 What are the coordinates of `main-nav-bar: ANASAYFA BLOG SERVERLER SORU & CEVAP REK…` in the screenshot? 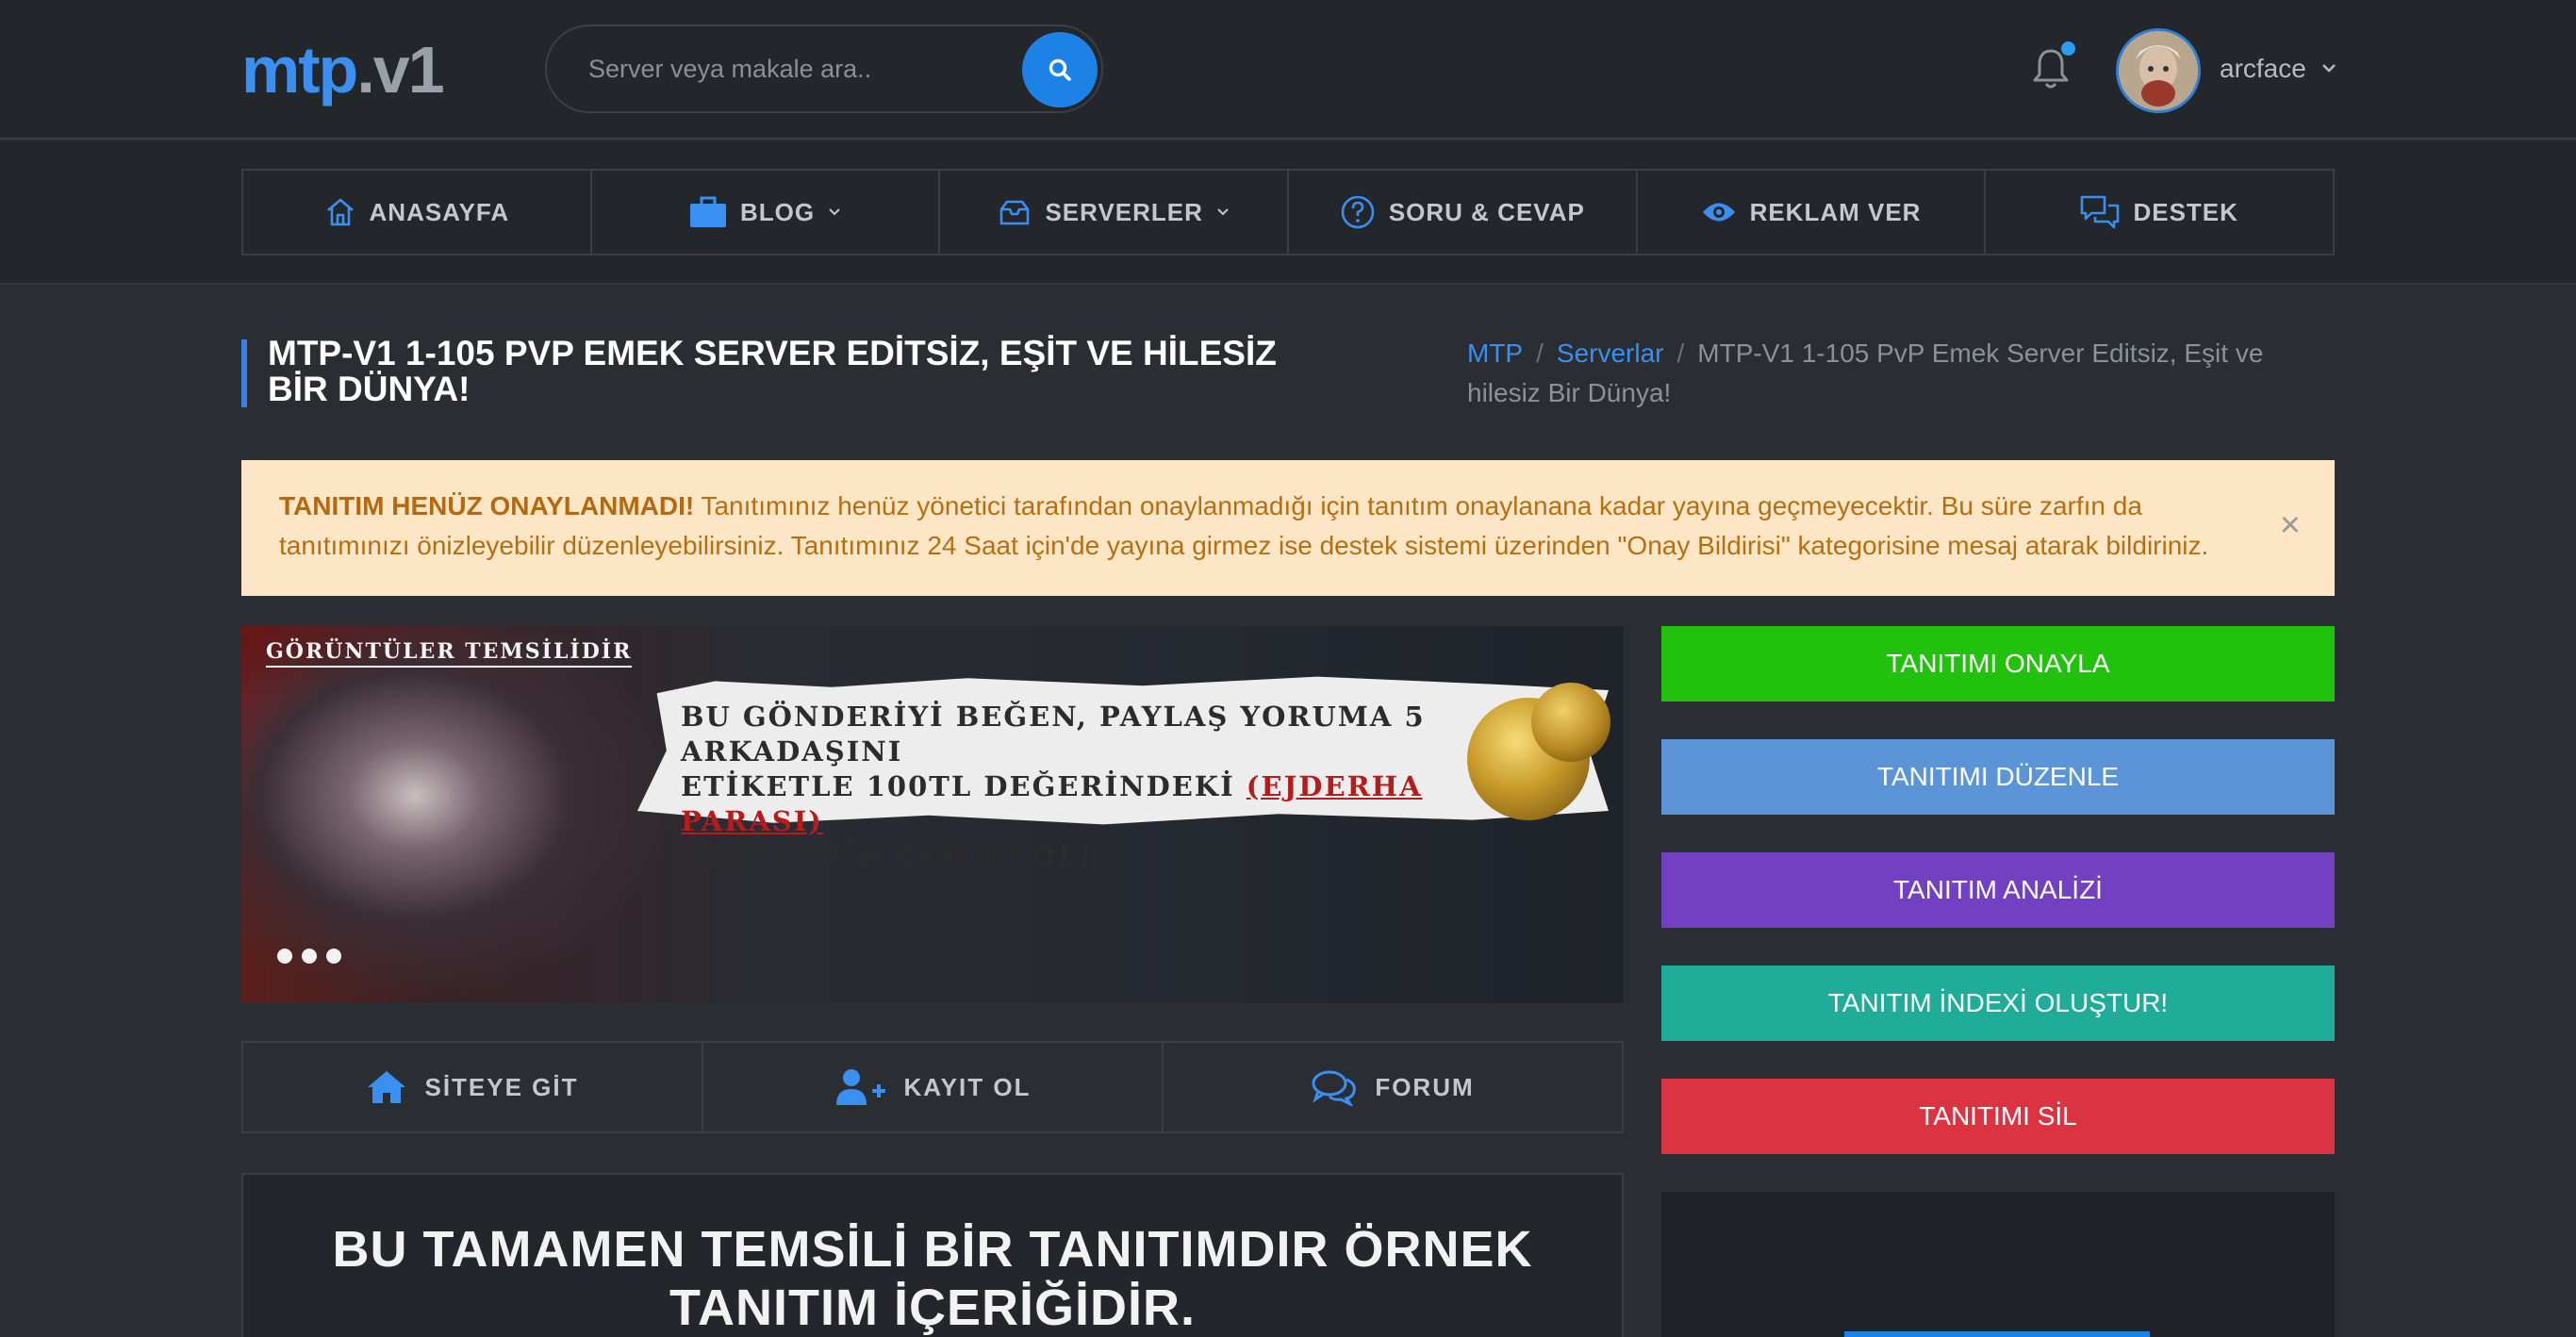 It's located at (1288, 213).